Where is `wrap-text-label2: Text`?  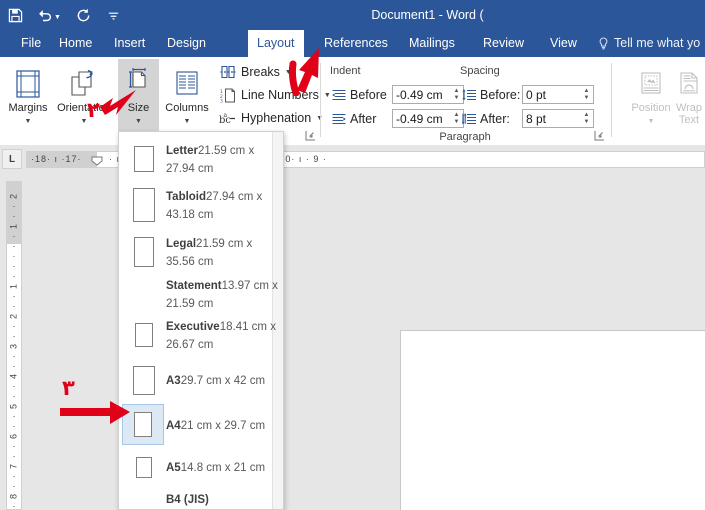
wrap-text-label2: Text is located at coordinates (689, 120).